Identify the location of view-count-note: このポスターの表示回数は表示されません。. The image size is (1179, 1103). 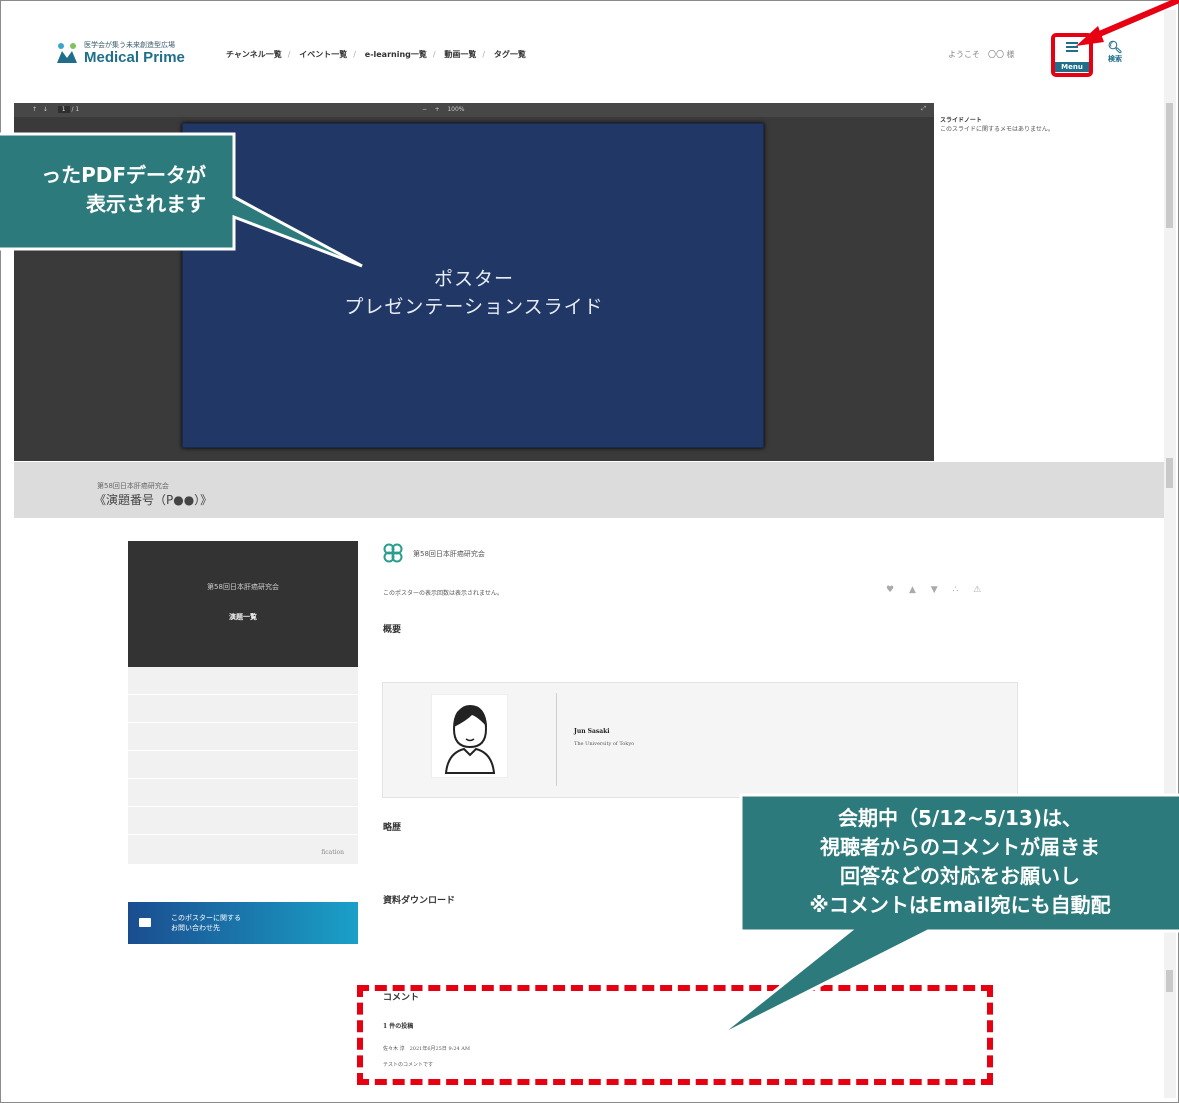
(443, 593).